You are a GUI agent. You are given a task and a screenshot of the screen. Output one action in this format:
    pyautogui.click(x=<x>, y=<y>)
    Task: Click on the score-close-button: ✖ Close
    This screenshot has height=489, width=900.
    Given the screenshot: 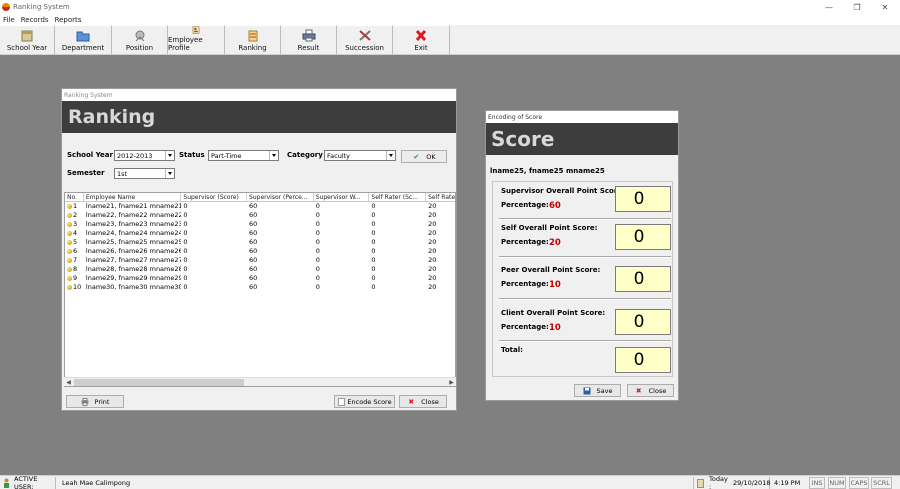 What is the action you would take?
    pyautogui.click(x=650, y=390)
    